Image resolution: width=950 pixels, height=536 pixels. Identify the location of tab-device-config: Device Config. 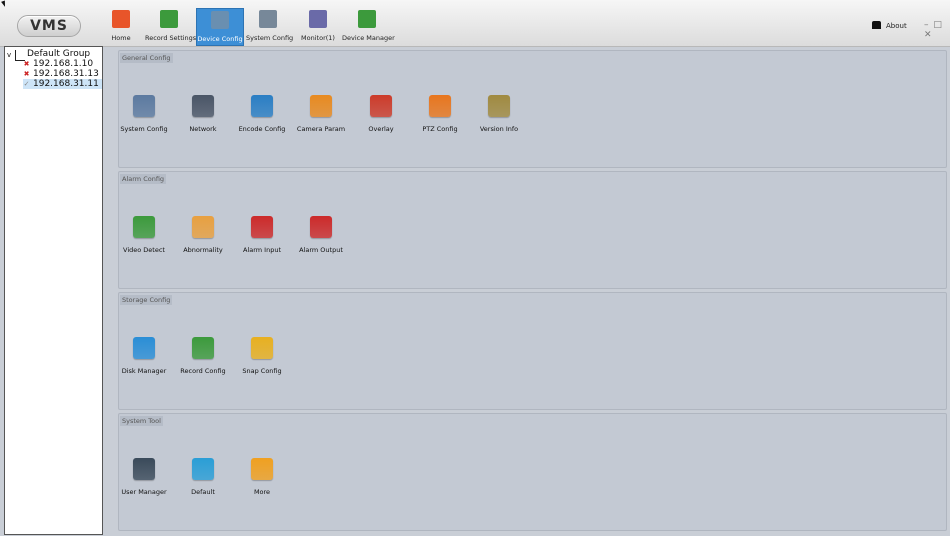
(220, 27).